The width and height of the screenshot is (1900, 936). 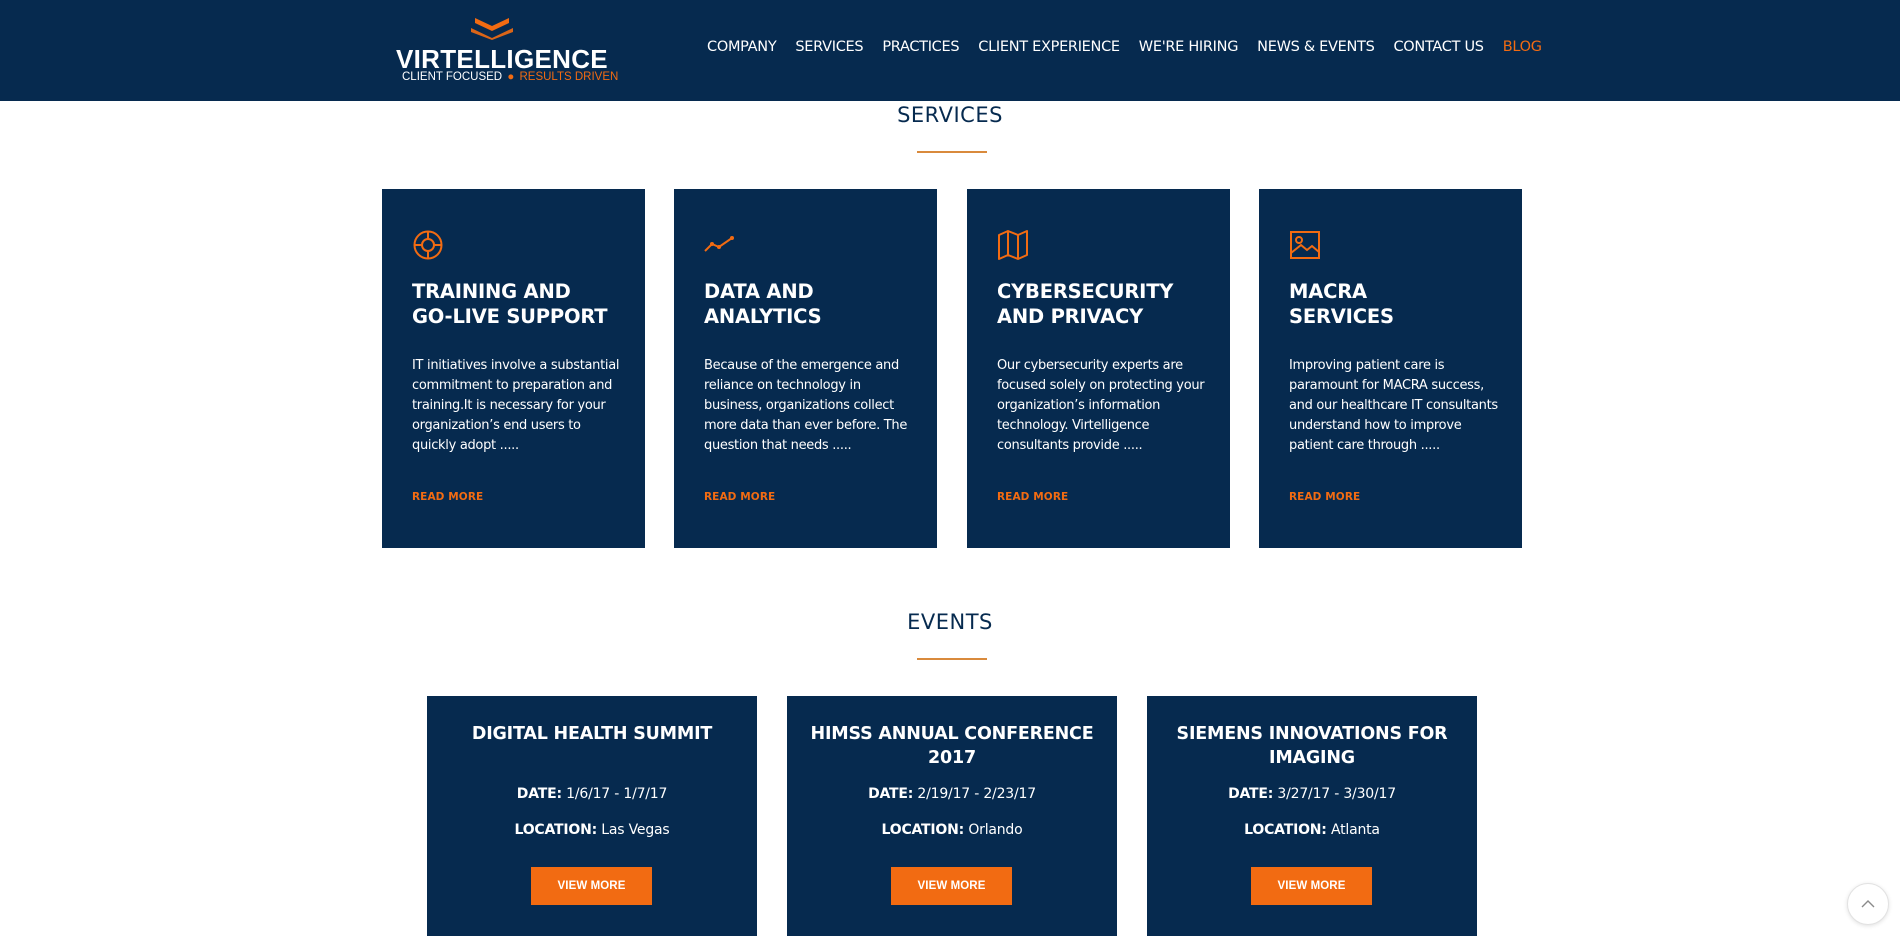 I want to click on location-value: Las Vegas, so click(x=635, y=830).